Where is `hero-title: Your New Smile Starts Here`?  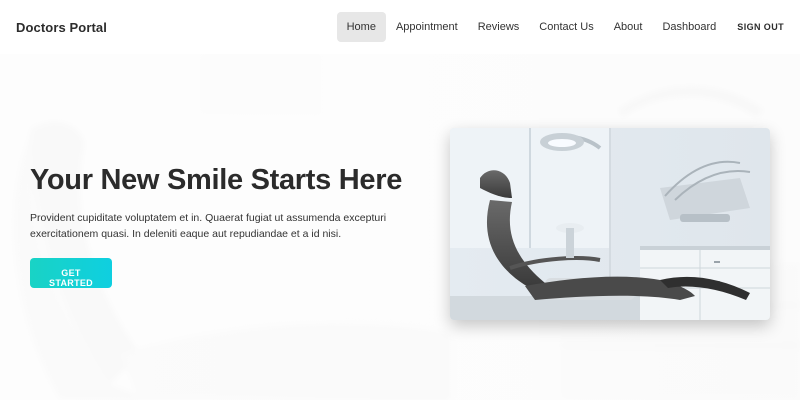
hero-title: Your New Smile Starts Here is located at coordinates (216, 180).